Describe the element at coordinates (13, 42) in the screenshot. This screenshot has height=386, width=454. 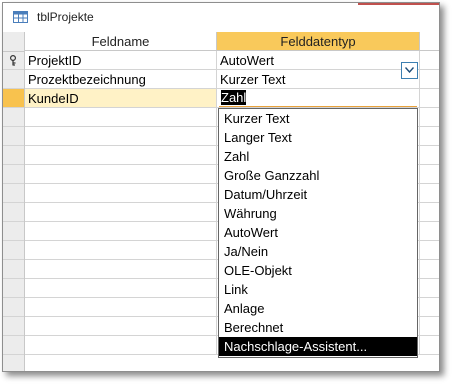
I see `row-selector-header` at that location.